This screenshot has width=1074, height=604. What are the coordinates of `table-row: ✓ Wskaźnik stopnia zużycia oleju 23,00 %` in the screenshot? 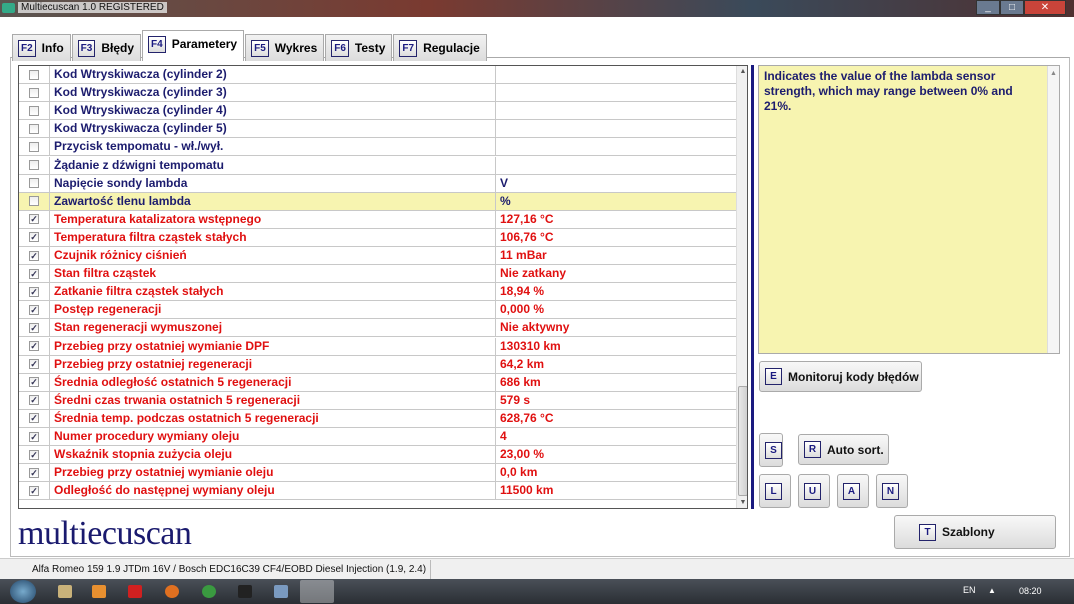 It's located at (377, 455).